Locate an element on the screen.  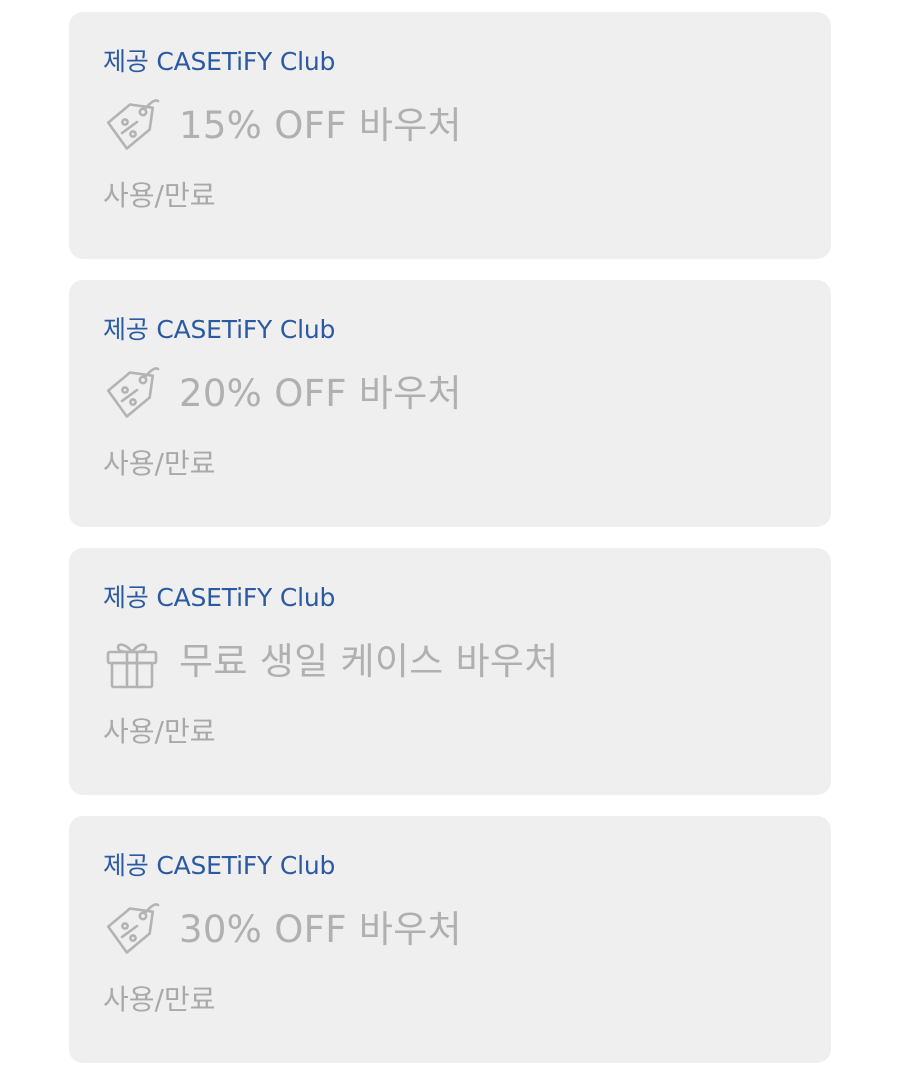
voucher-title-row: 15% OFF 바우처 is located at coordinates (282, 126).